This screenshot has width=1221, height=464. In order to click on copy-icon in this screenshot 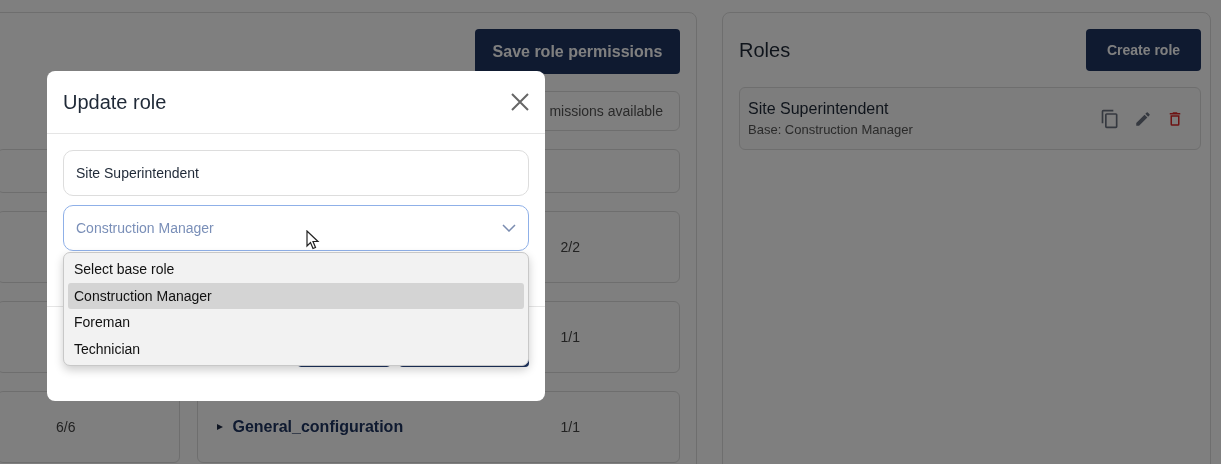, I will do `click(1110, 118)`.